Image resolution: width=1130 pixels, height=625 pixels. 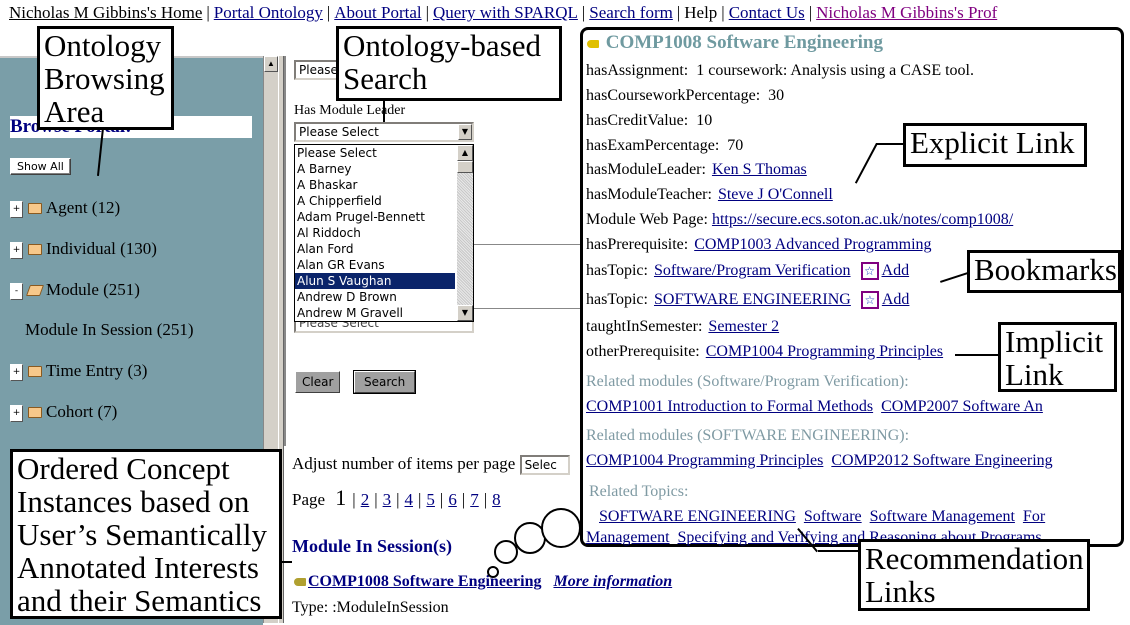 I want to click on property-key: hasTopic:, so click(x=617, y=299).